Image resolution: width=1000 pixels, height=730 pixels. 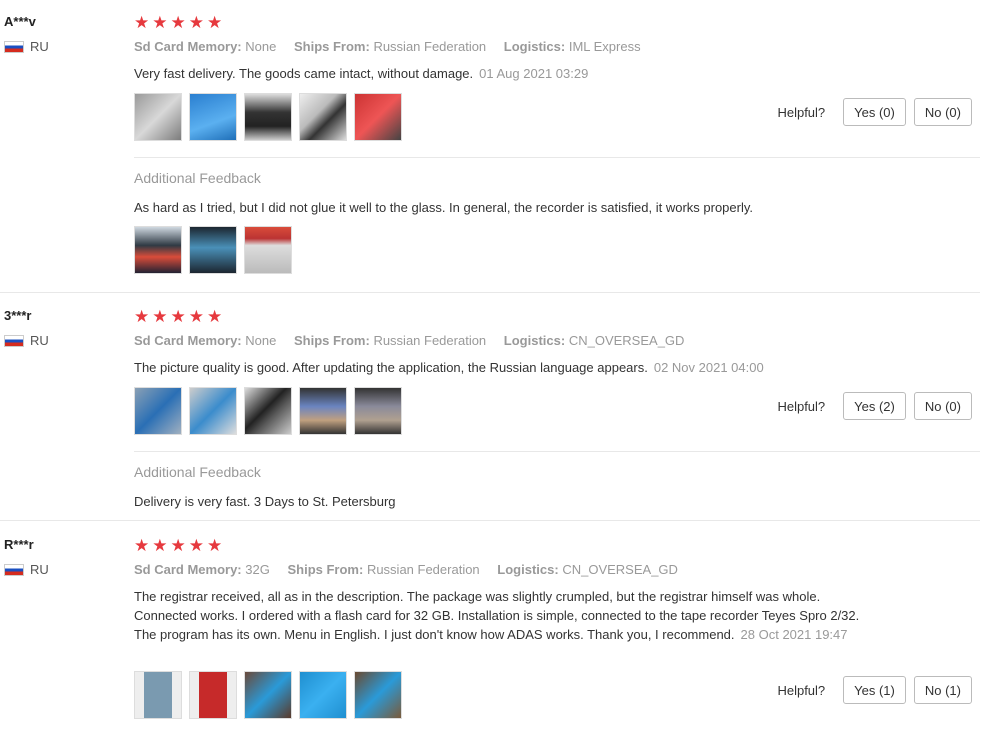 What do you see at coordinates (257, 569) in the screenshot?
I see `sd-card-value: 32G` at bounding box center [257, 569].